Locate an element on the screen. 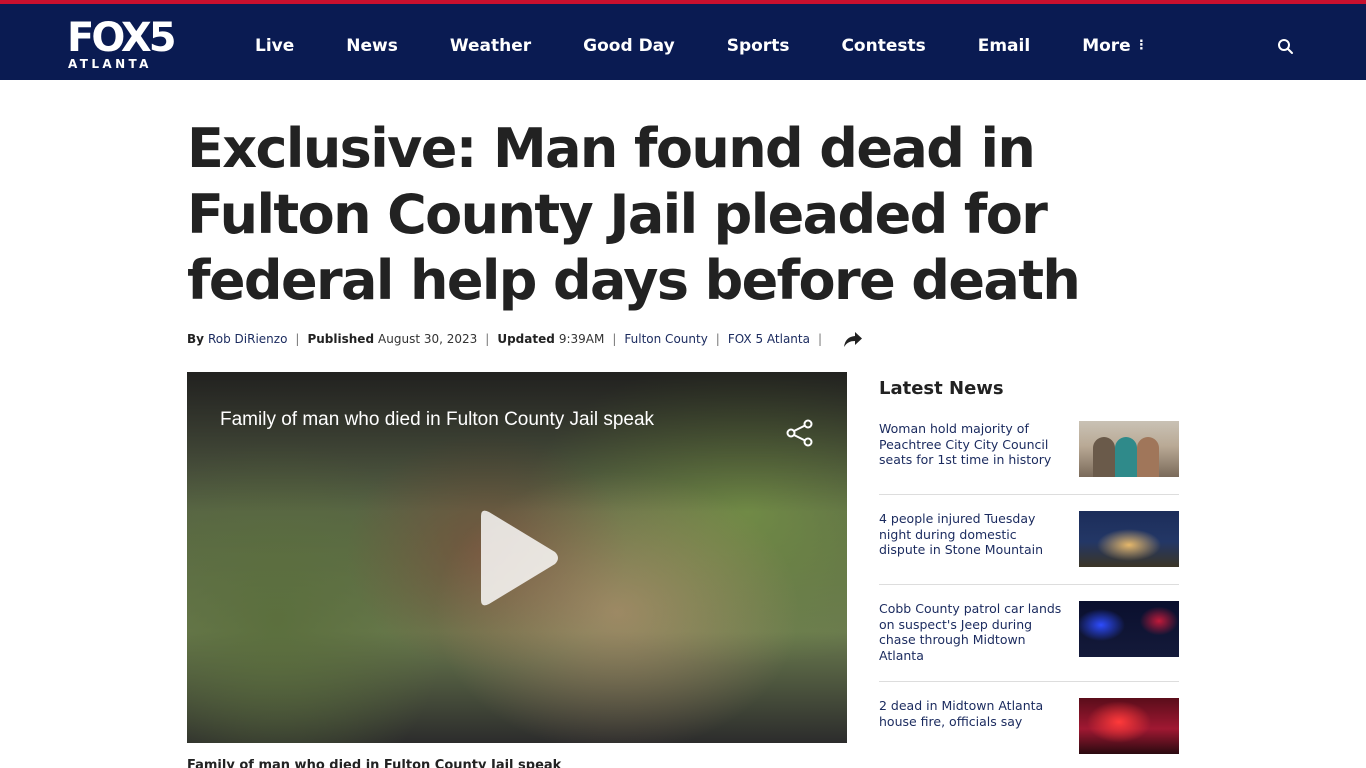  source-link: FOX 5 Atlanta is located at coordinates (769, 339).